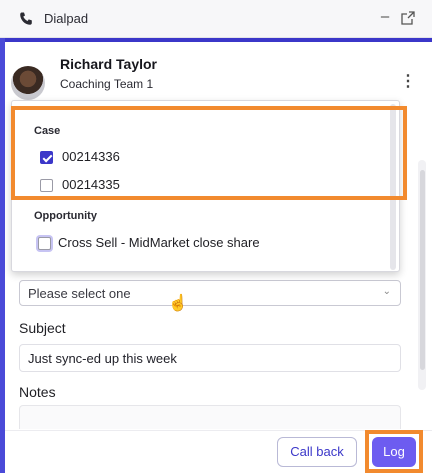  What do you see at coordinates (422, 270) in the screenshot?
I see `form-scrollbar-thumb` at bounding box center [422, 270].